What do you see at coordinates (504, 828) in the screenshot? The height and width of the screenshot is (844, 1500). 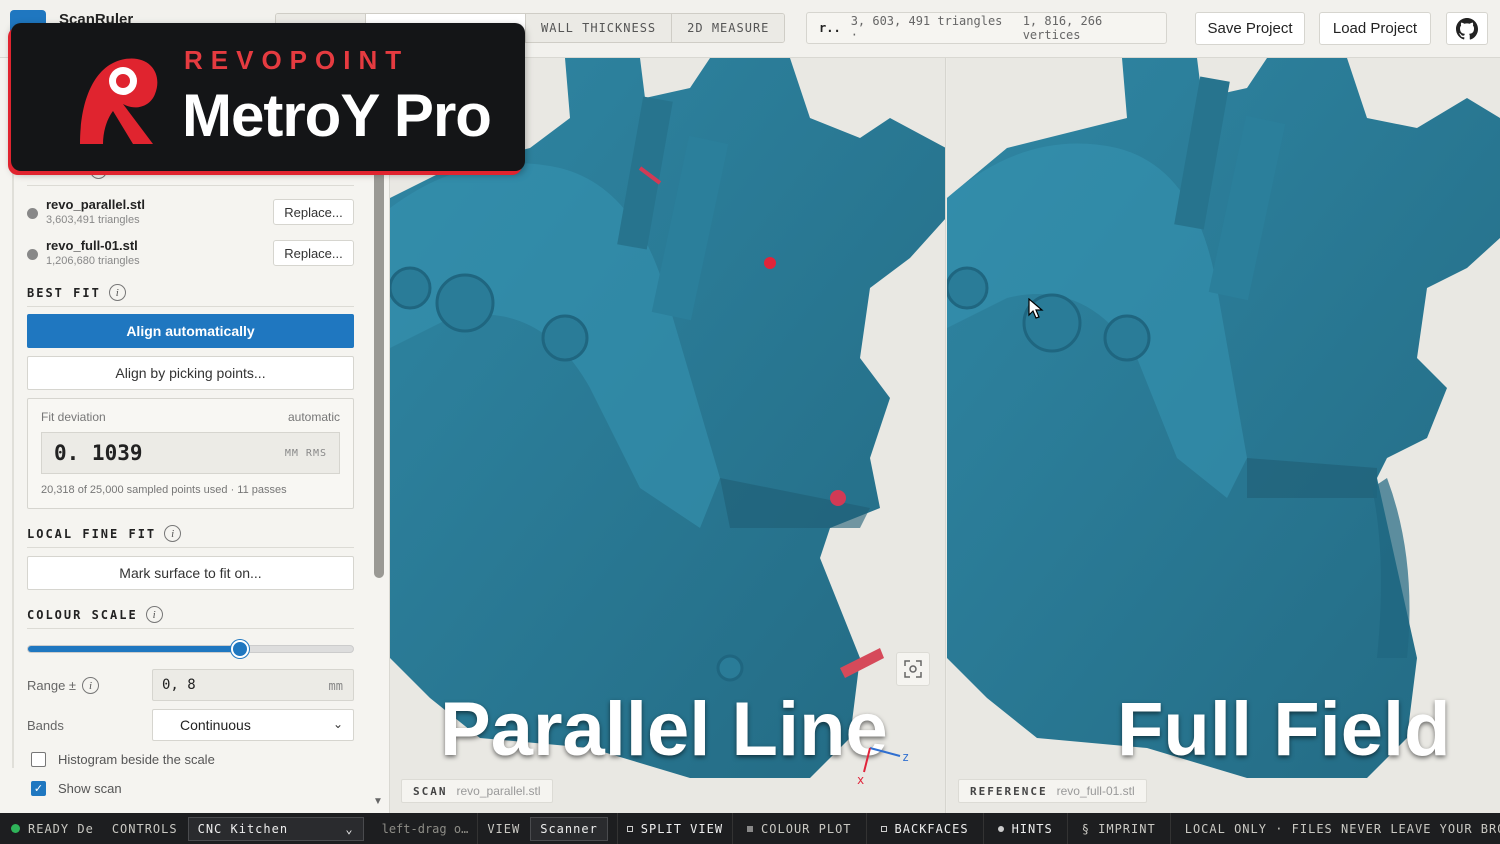 I see `view-label: VIEW` at bounding box center [504, 828].